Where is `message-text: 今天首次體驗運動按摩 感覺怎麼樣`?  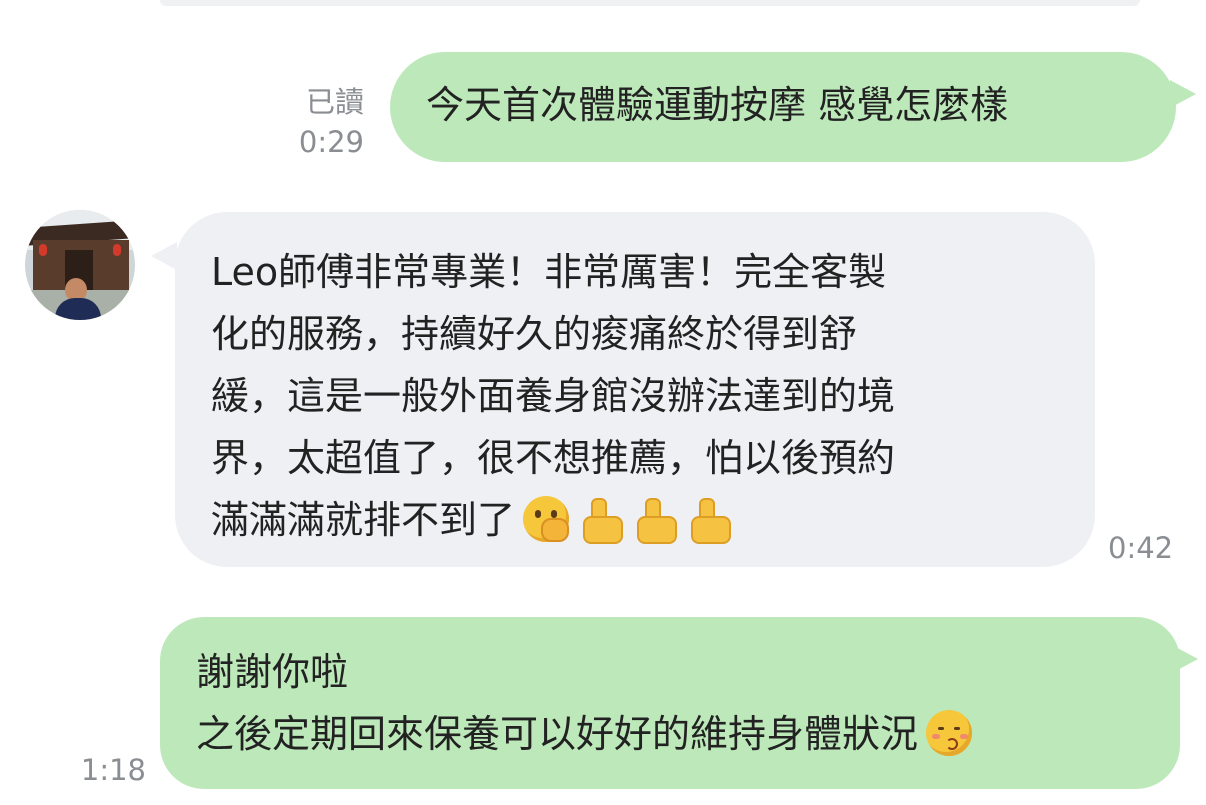 message-text: 今天首次體驗運動按摩 感覺怎麼樣 is located at coordinates (717, 105).